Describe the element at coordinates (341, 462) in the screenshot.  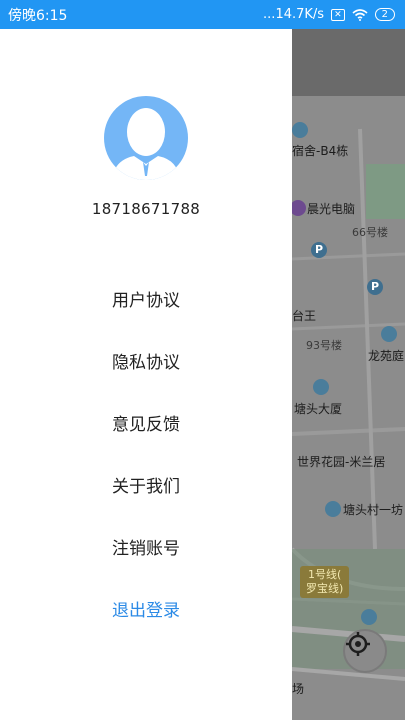
I see `map-label: 世界花园-米兰居` at that location.